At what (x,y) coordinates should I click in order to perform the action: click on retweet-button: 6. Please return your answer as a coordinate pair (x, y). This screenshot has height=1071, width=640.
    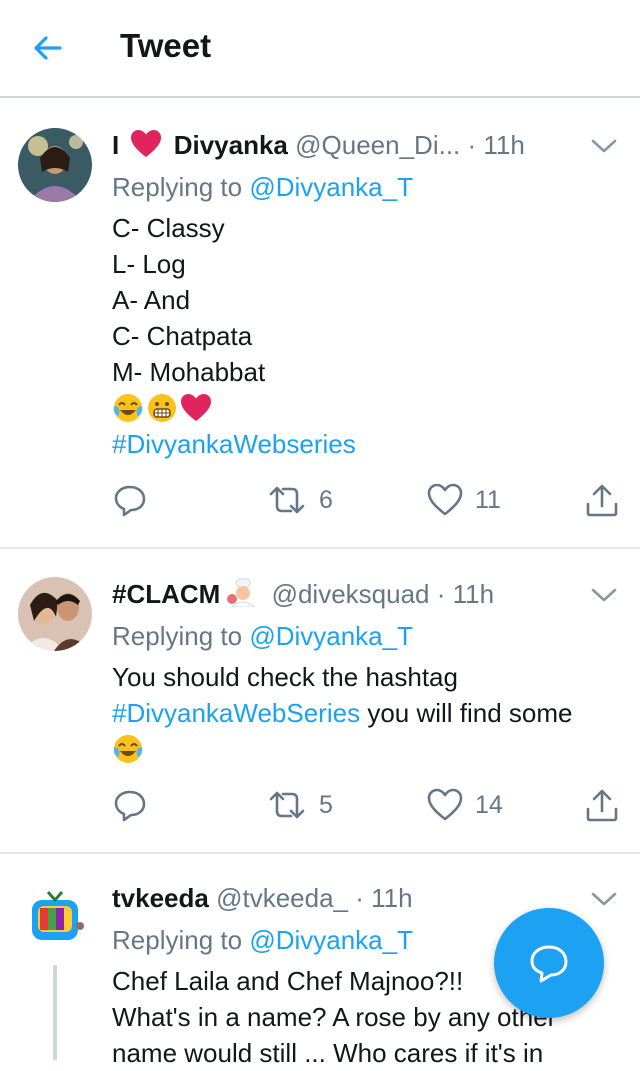
    Looking at the image, I should click on (300, 500).